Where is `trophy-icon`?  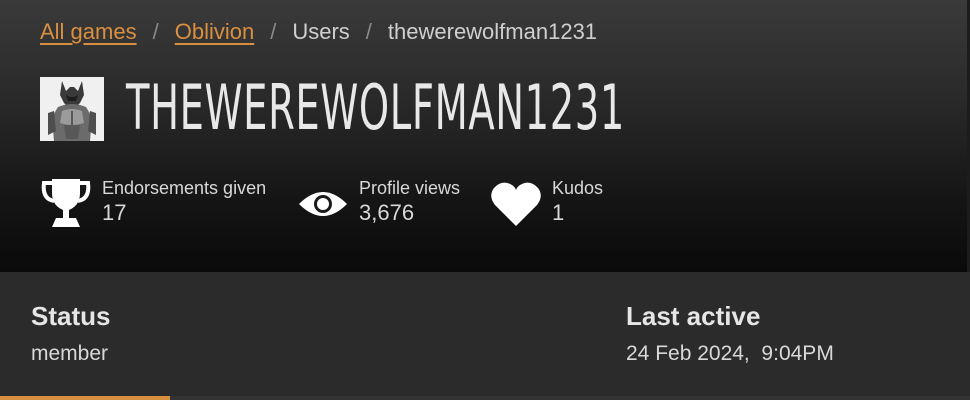 trophy-icon is located at coordinates (66, 204).